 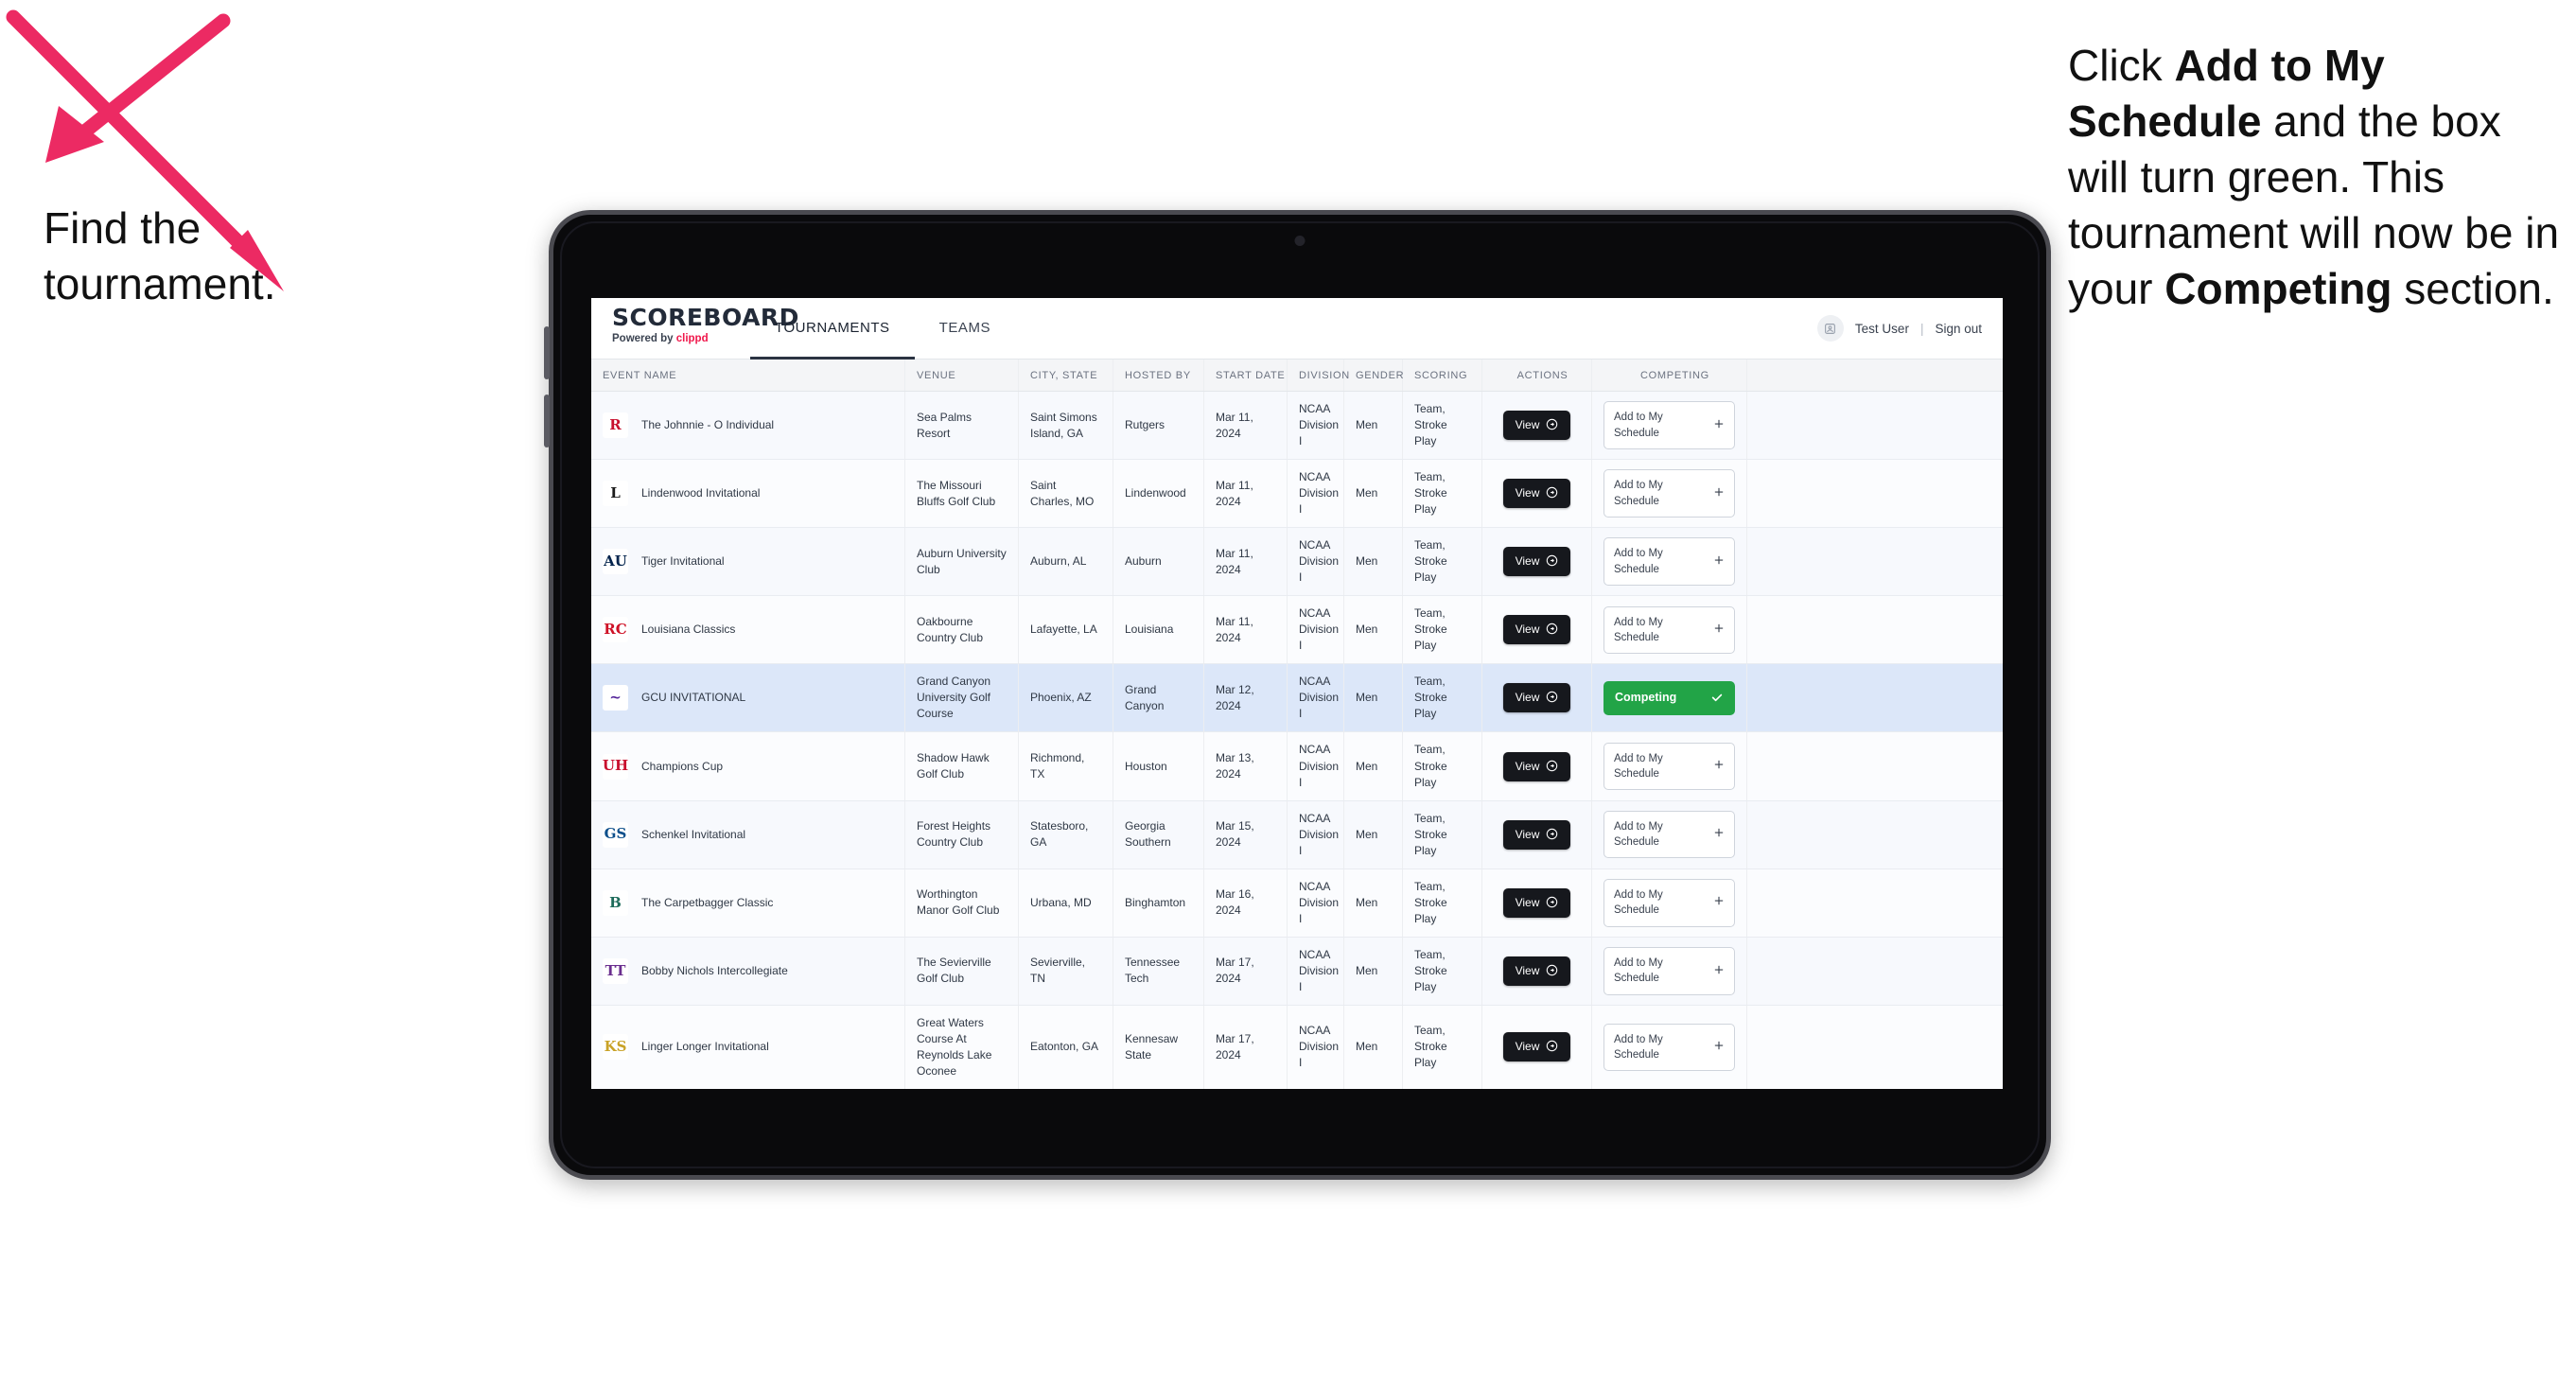 I want to click on cell-city: Urbana, MD, so click(x=1066, y=902).